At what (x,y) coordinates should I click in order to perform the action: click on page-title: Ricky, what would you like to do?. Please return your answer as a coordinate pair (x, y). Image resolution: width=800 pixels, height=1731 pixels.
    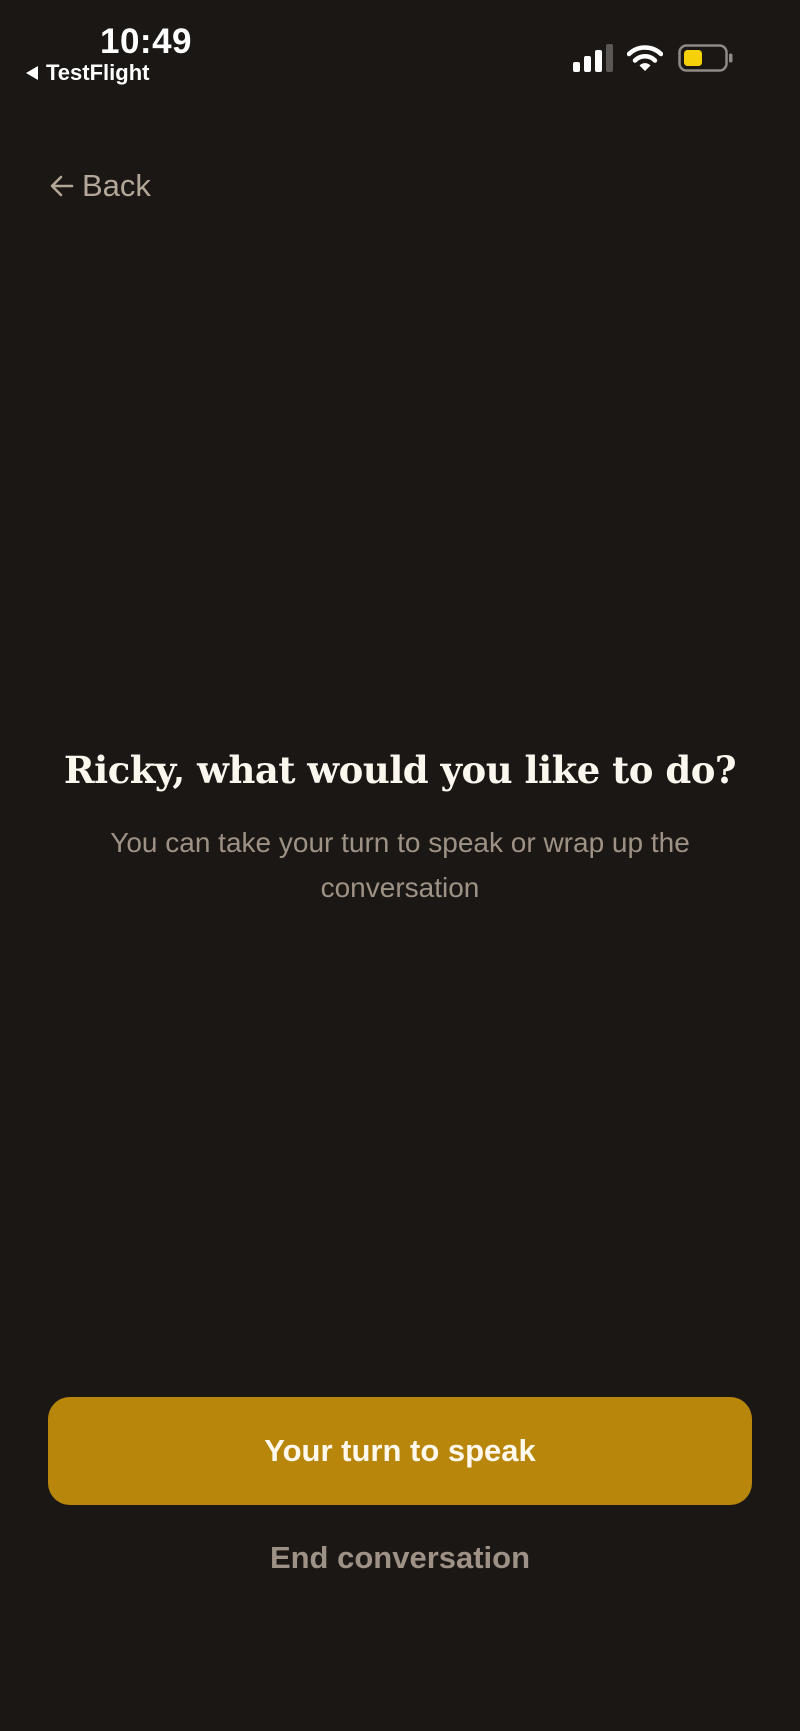
    Looking at the image, I should click on (400, 770).